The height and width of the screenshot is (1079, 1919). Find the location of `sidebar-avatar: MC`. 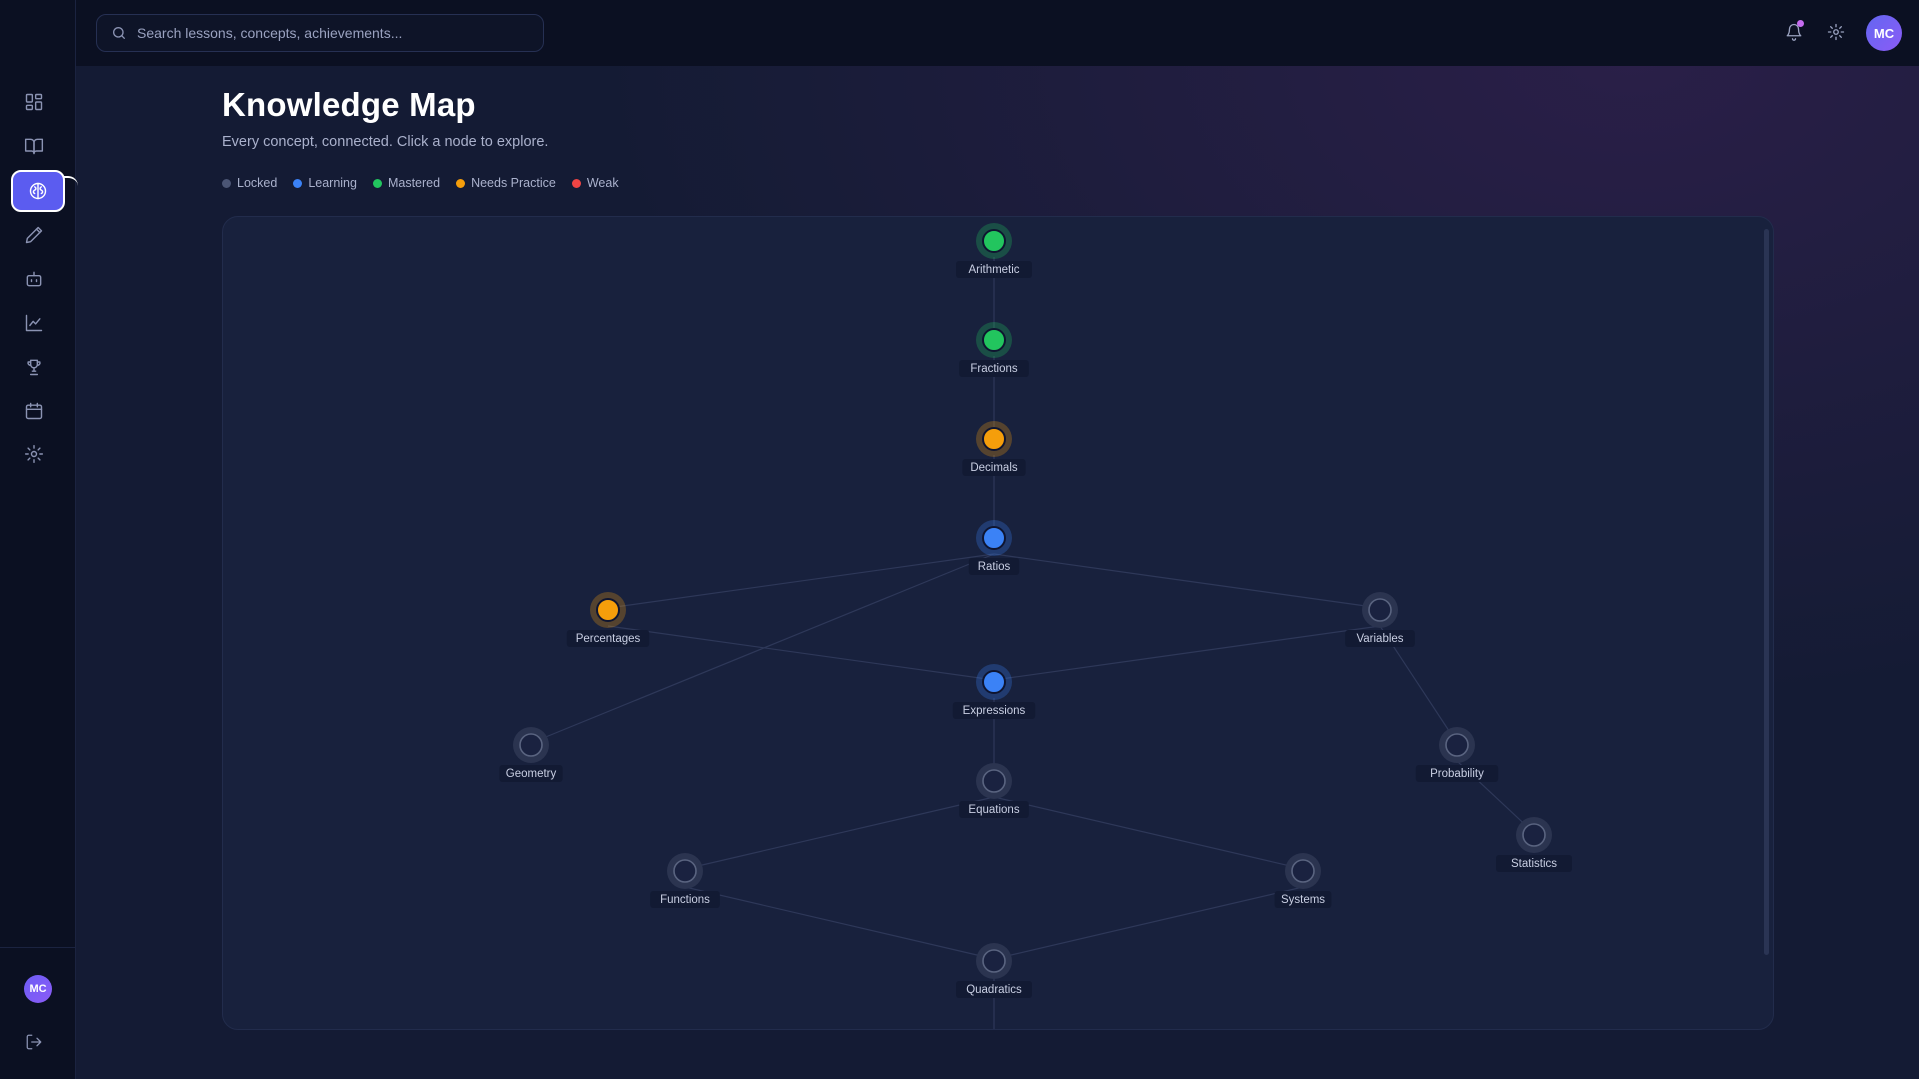

sidebar-avatar: MC is located at coordinates (38, 989).